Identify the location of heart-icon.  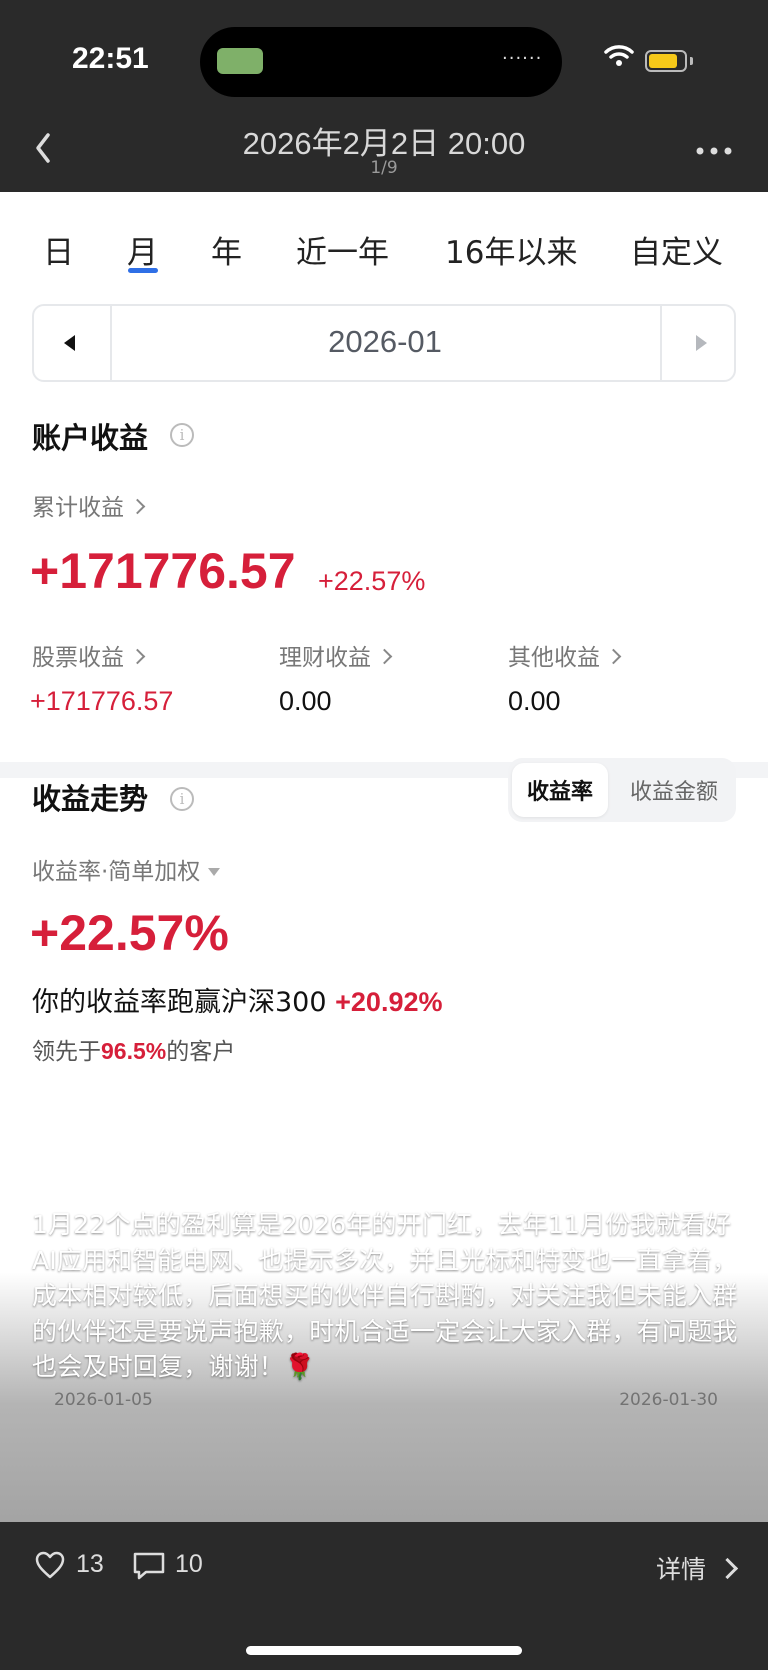
(50, 1565).